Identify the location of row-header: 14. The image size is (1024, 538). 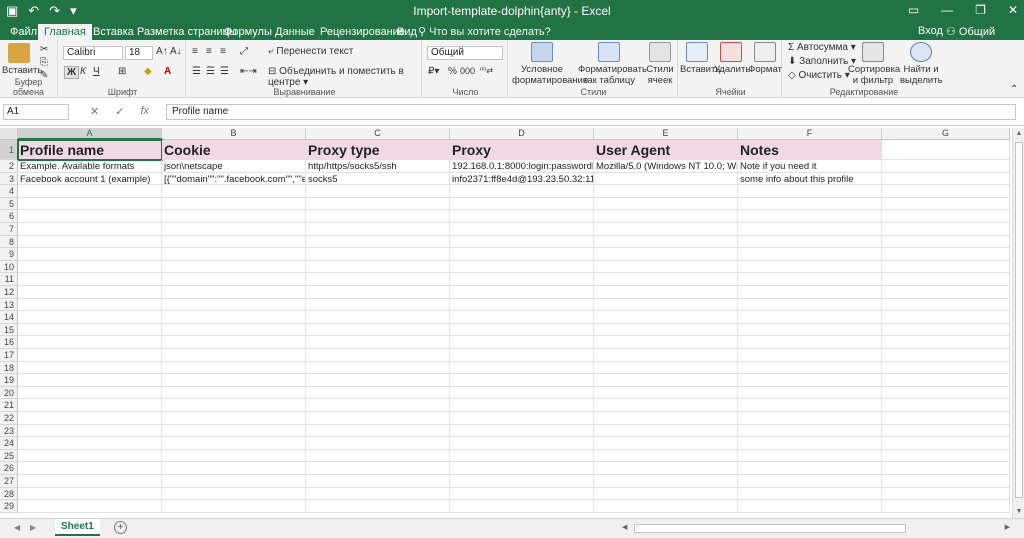
(9, 317).